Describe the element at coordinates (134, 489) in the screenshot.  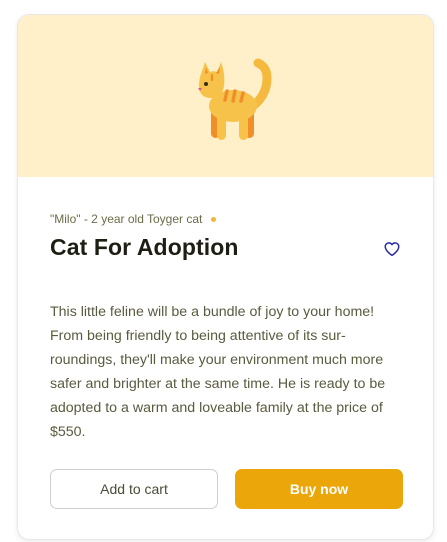
I see `add-to-cart-button: Add to cart` at that location.